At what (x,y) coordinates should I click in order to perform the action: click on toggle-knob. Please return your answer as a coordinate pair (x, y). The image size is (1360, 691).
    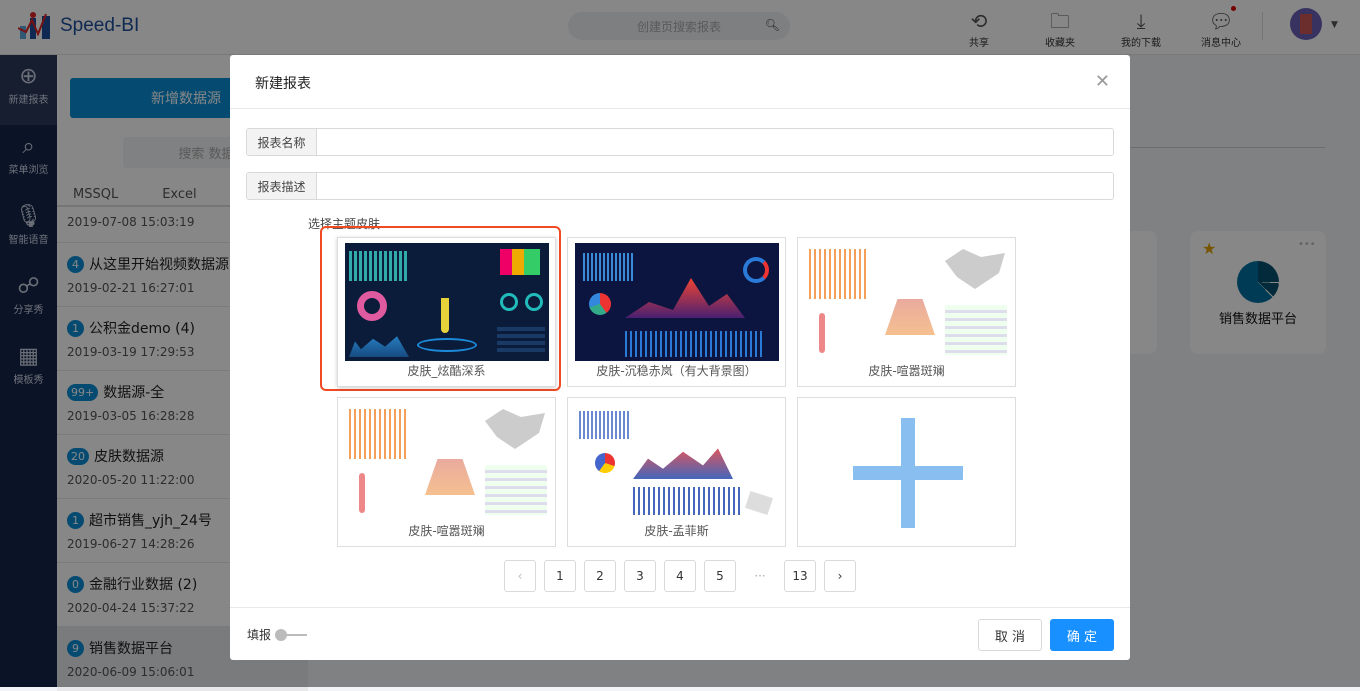
    Looking at the image, I should click on (281, 635).